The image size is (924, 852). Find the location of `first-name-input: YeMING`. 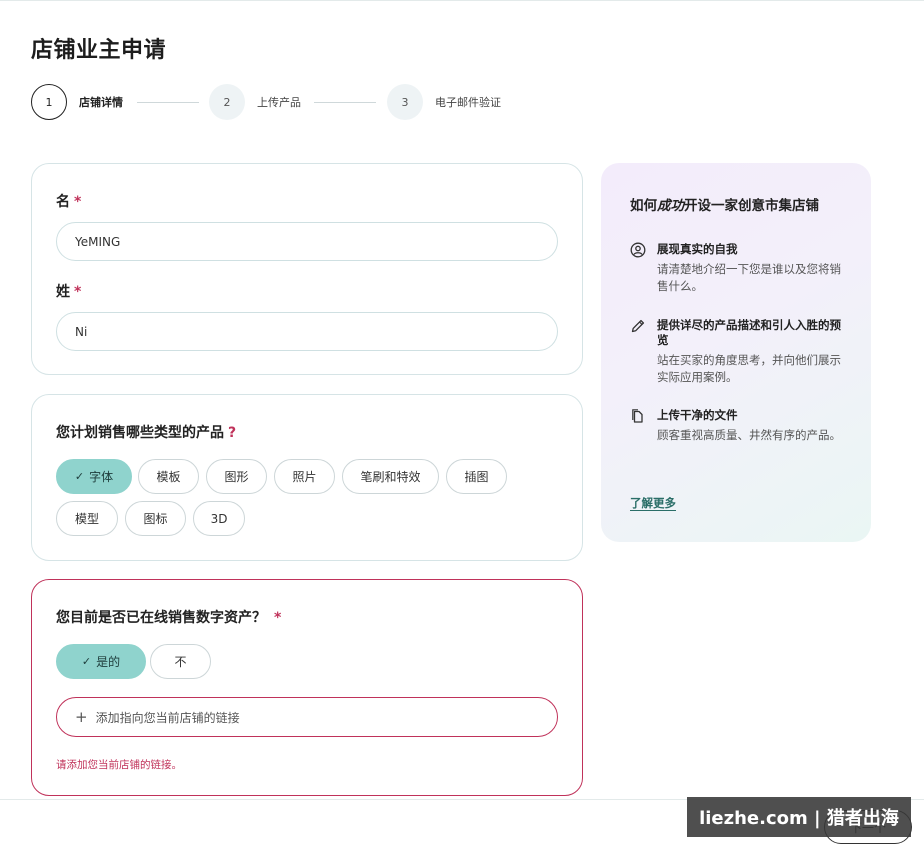

first-name-input: YeMING is located at coordinates (307, 241).